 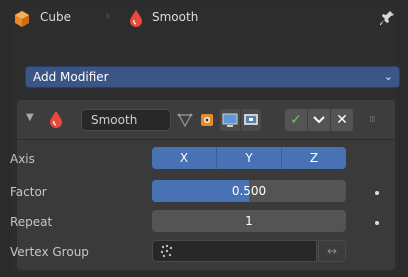 What do you see at coordinates (296, 120) in the screenshot?
I see `apply-checkmark-icon: ✓` at bounding box center [296, 120].